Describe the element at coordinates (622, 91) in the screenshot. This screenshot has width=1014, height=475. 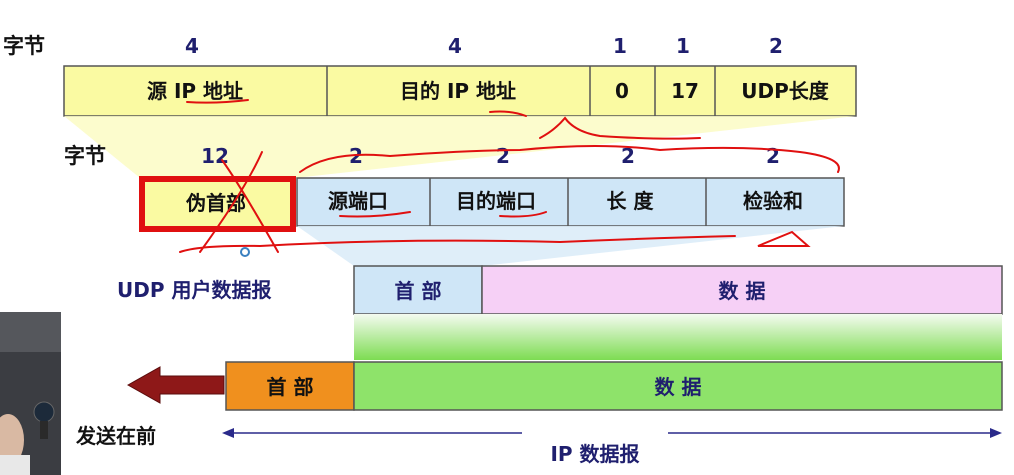
I see `pseudo-field-zero: 0` at that location.